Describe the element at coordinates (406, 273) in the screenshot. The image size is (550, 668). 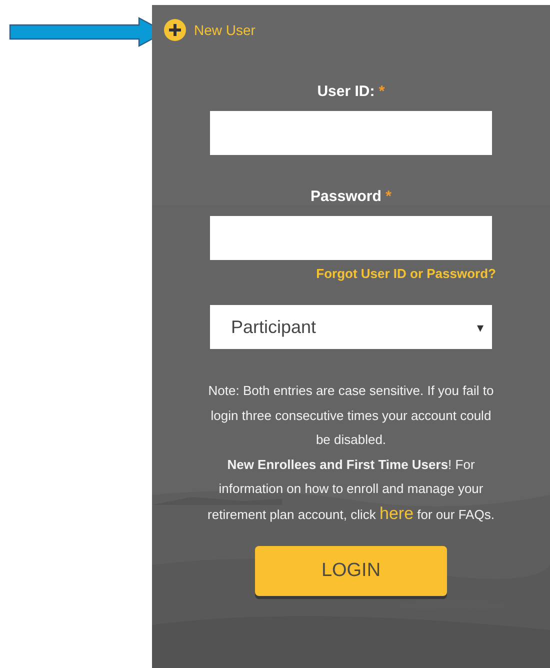
I see `forgot-link: Forgot User ID or Password?` at that location.